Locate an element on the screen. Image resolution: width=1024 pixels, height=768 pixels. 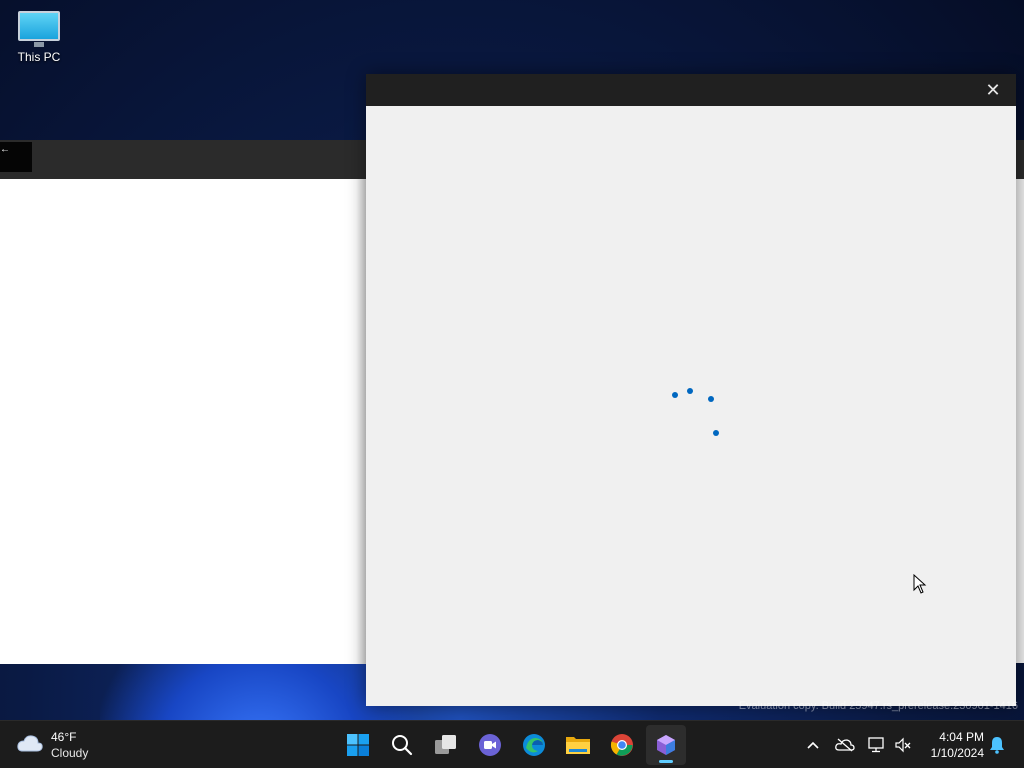
desktop-icon-this-pc: This PC is located at coordinates (39, 36).